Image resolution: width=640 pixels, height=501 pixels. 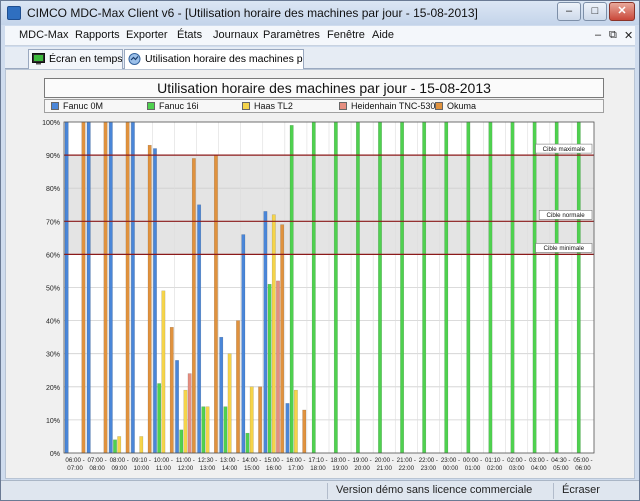 I want to click on x-tick-label: 02:00 -, so click(x=516, y=460).